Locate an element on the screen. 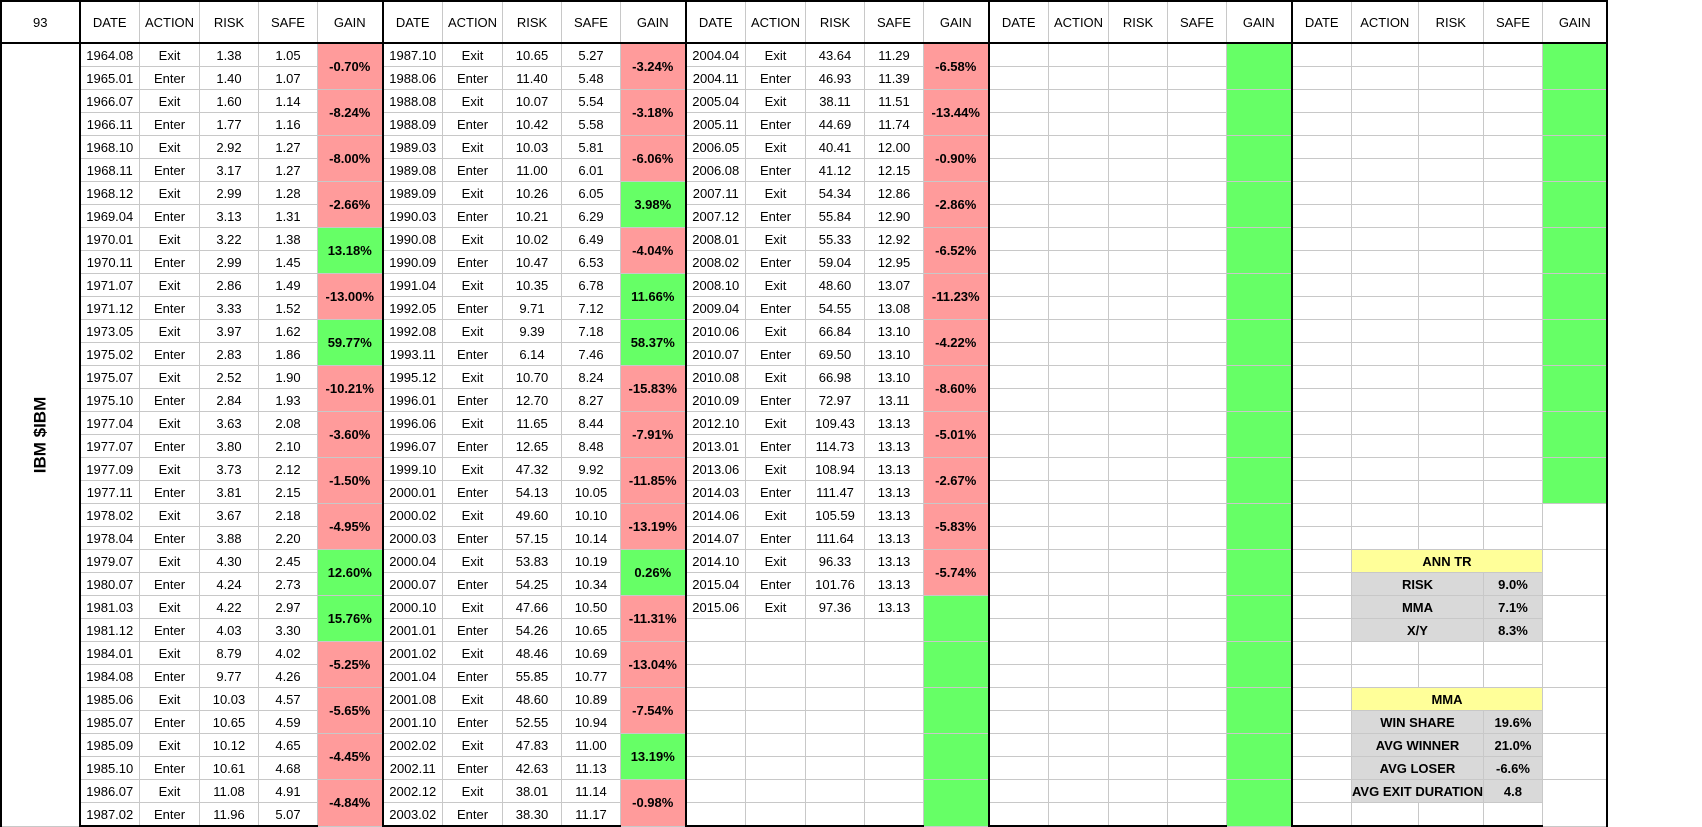 The height and width of the screenshot is (827, 1702). cell-risk: 9.39 is located at coordinates (532, 331).